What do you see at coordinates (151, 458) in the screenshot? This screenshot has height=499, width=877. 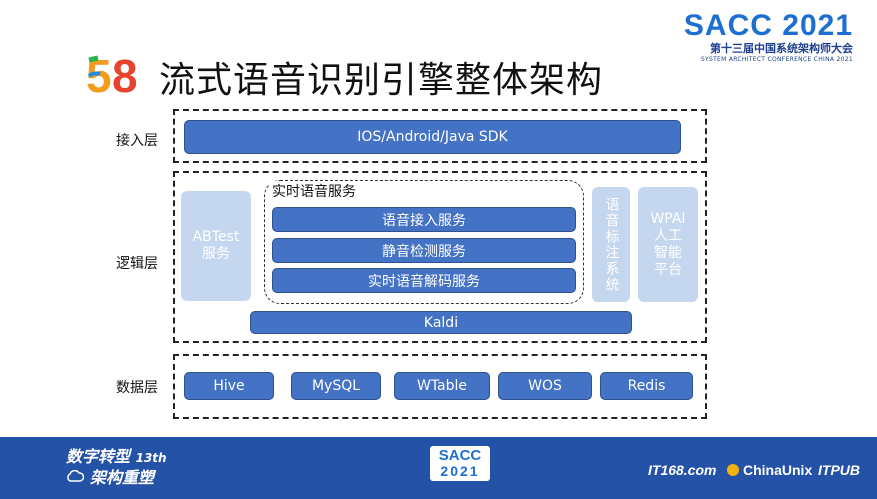 I see `slogan-edition: 13th` at bounding box center [151, 458].